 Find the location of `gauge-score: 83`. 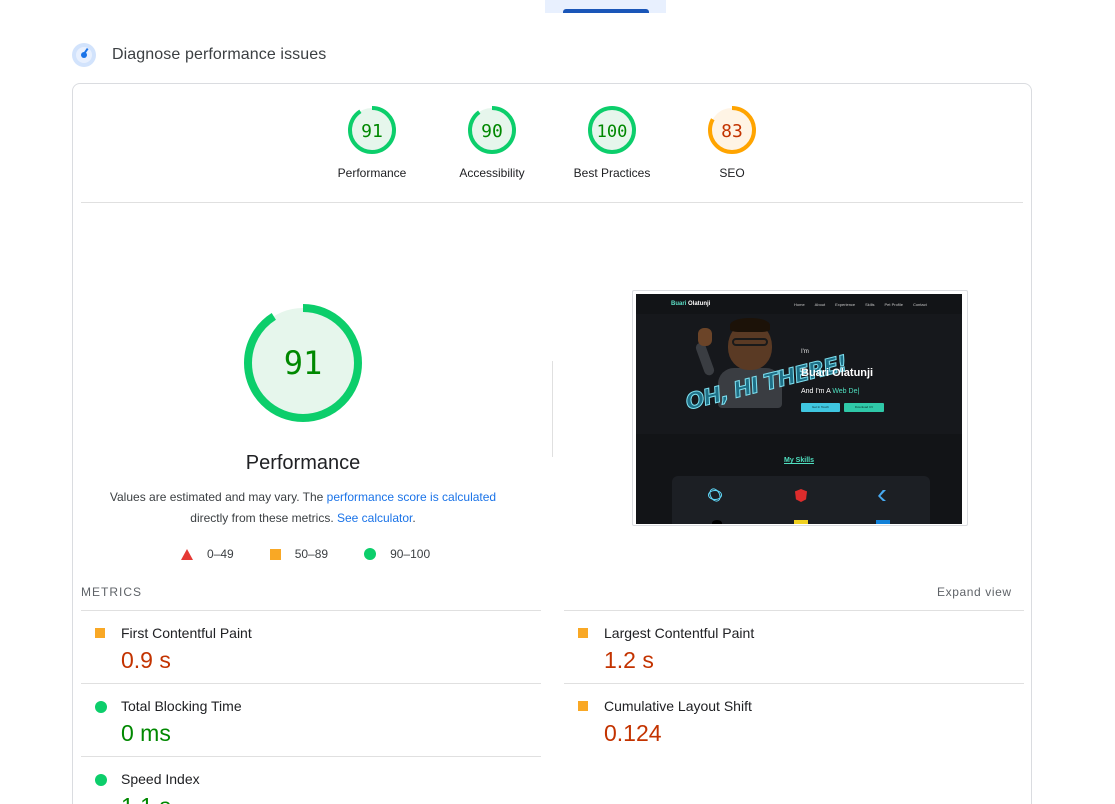

gauge-score: 83 is located at coordinates (732, 131).